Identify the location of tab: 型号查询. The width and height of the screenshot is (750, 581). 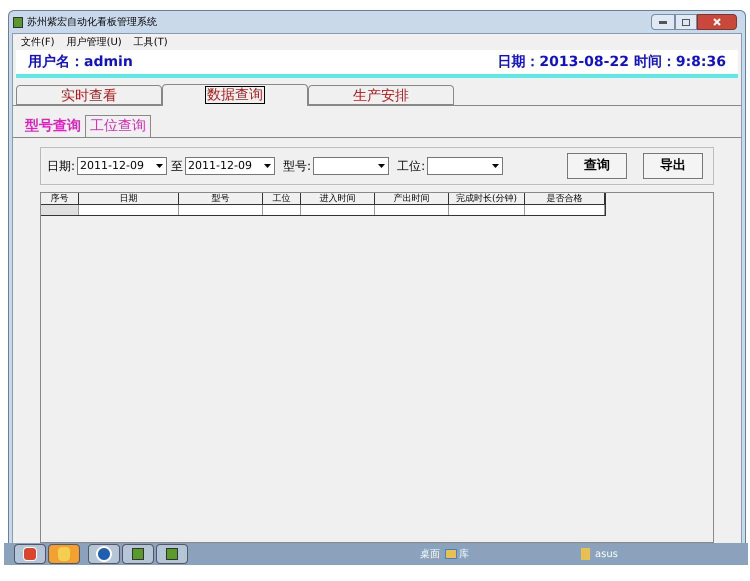
(53, 126).